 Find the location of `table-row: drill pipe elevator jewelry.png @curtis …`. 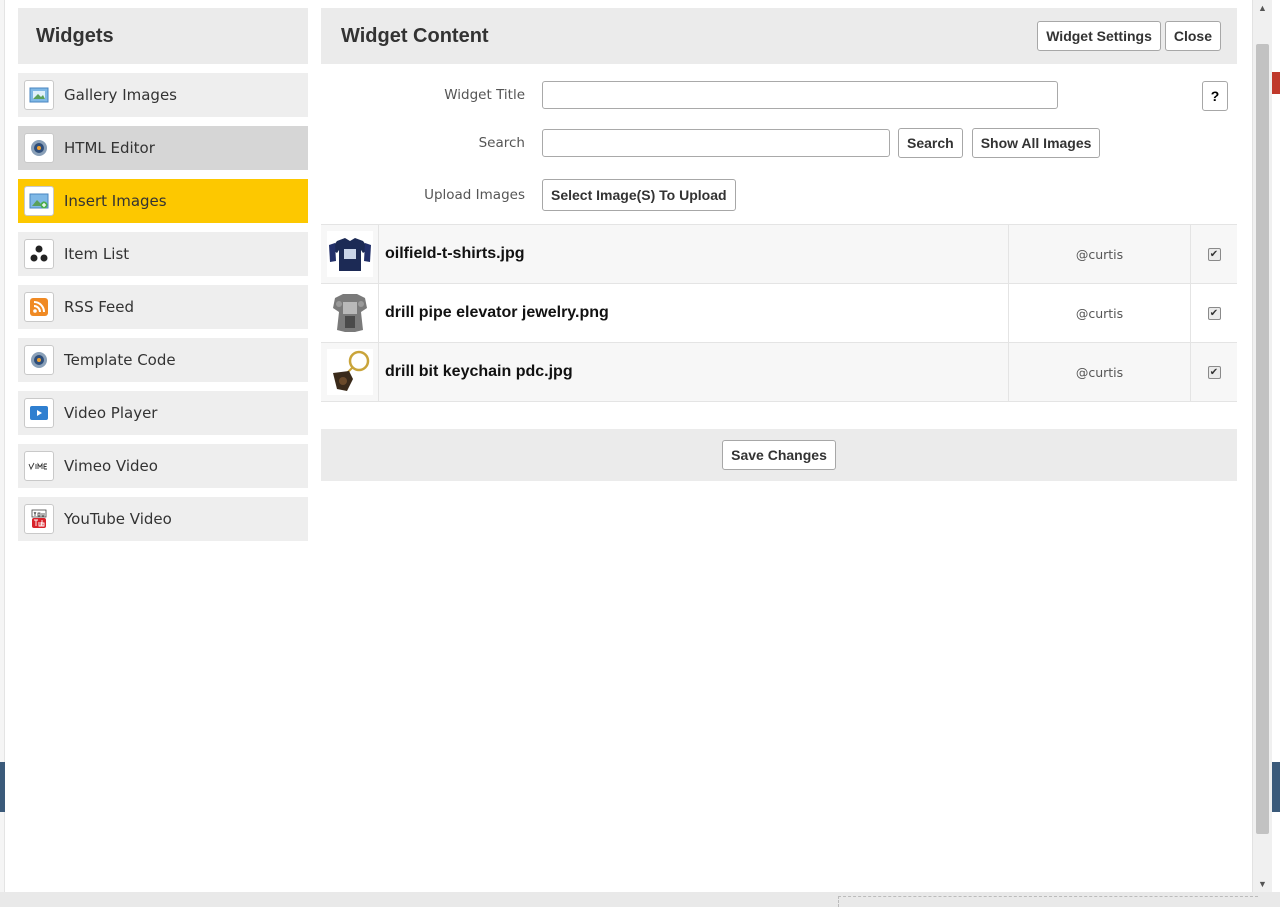

table-row: drill pipe elevator jewelry.png @curtis … is located at coordinates (779, 313).